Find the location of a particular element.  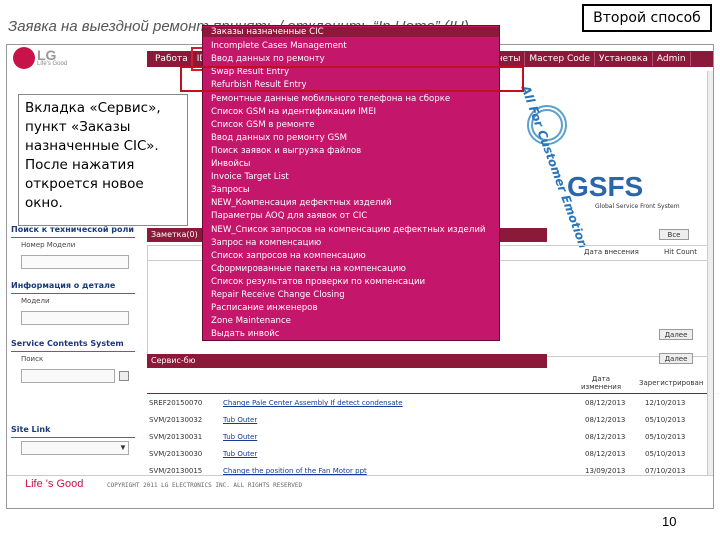

dropdown-item-14: Параметры AOQ для заявок от CIC is located at coordinates (289, 216).